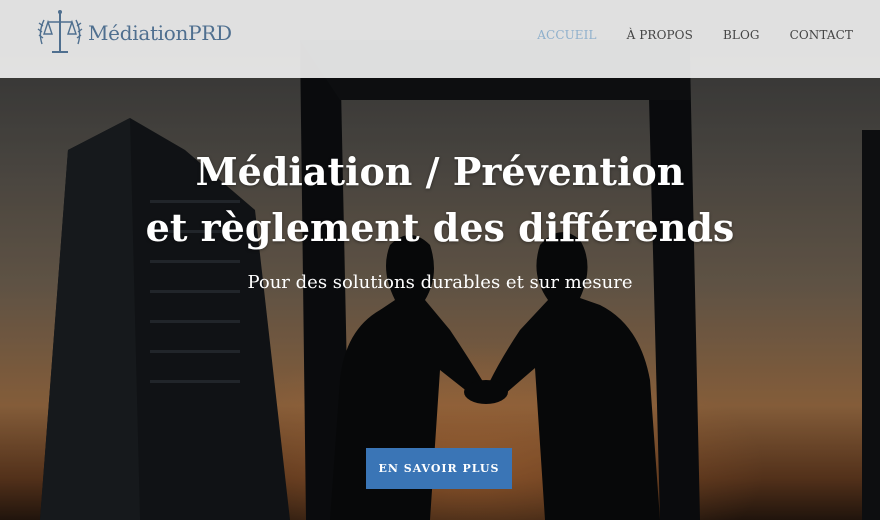  Describe the element at coordinates (60, 31) in the screenshot. I see `scales-of-justice-icon` at that location.